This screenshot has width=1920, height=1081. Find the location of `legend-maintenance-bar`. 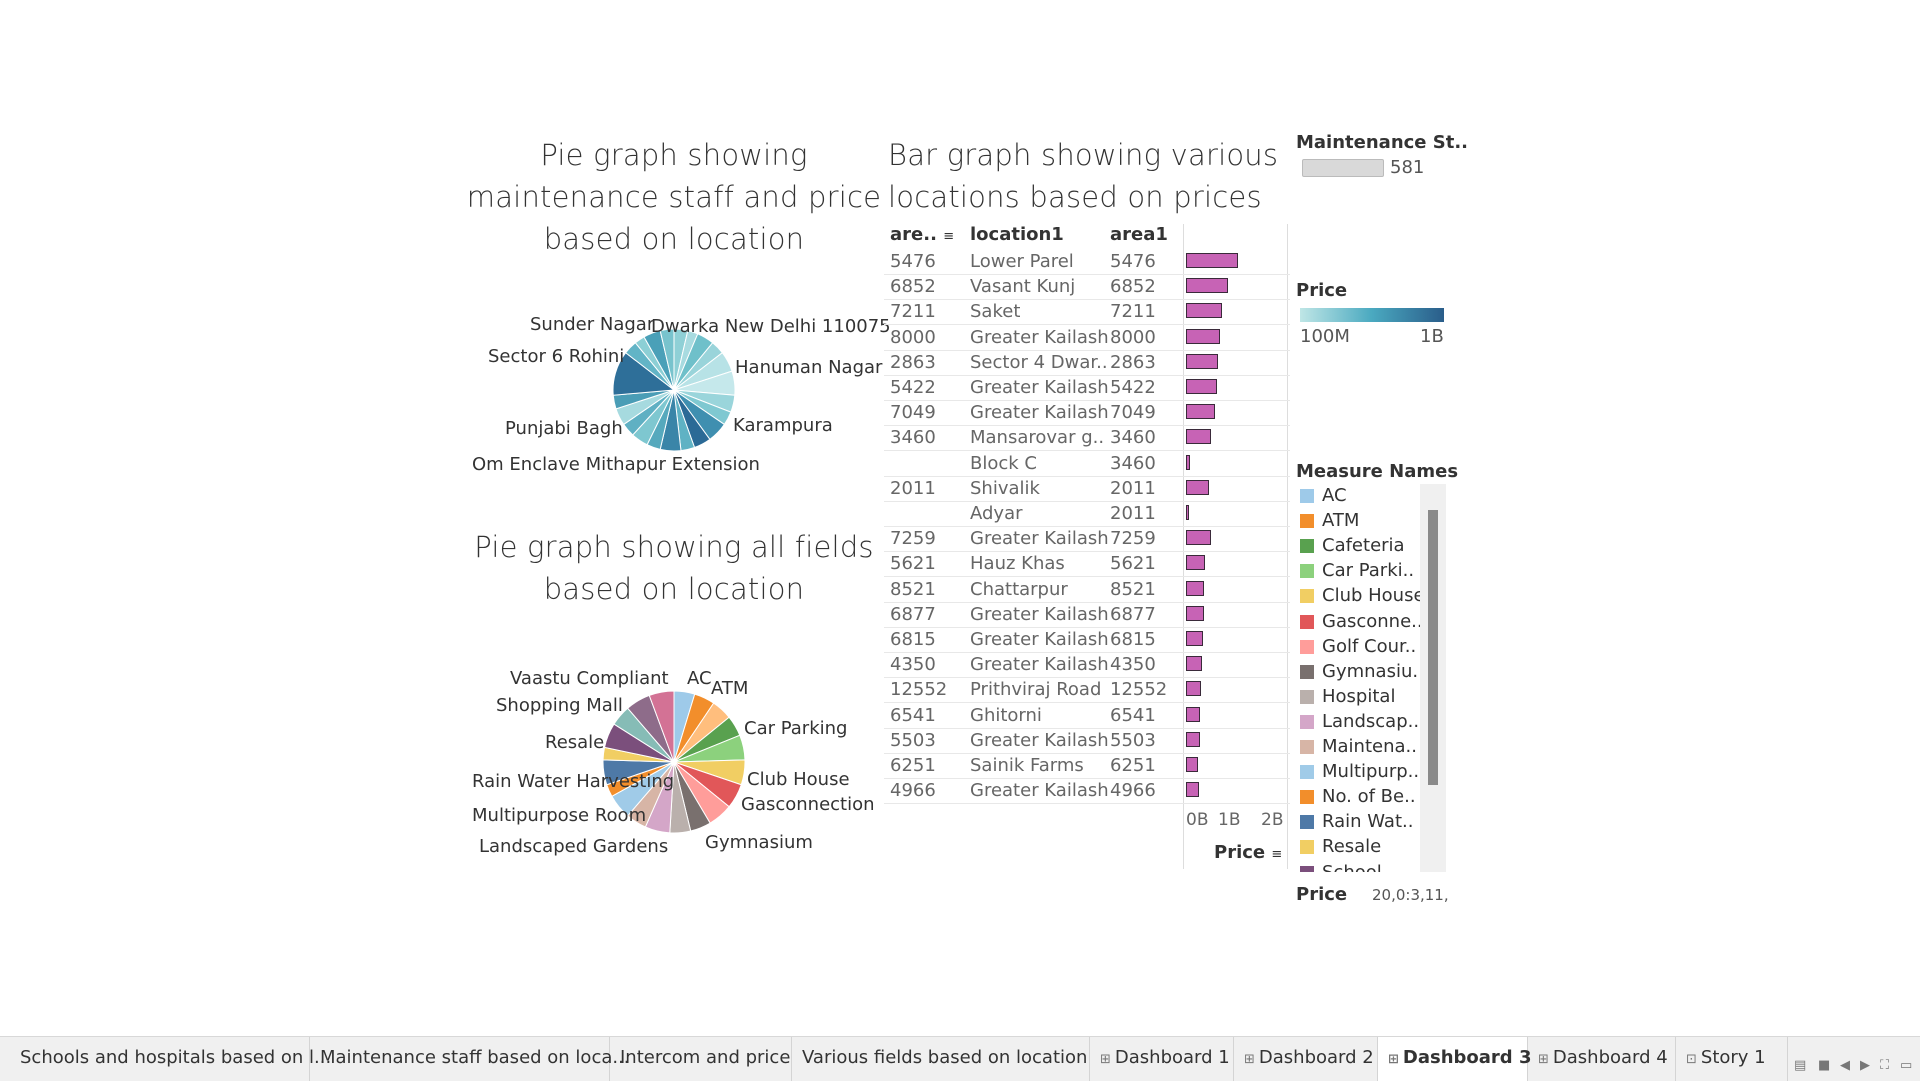

legend-maintenance-bar is located at coordinates (1343, 168).